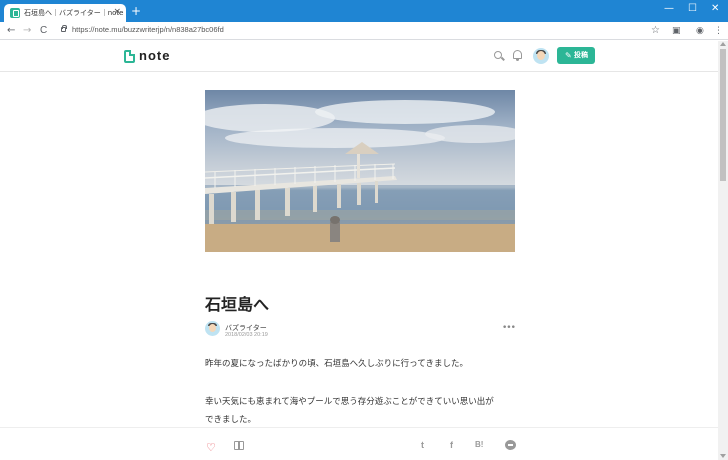 The width and height of the screenshot is (728, 460). I want to click on minimize-button: —, so click(669, 9).